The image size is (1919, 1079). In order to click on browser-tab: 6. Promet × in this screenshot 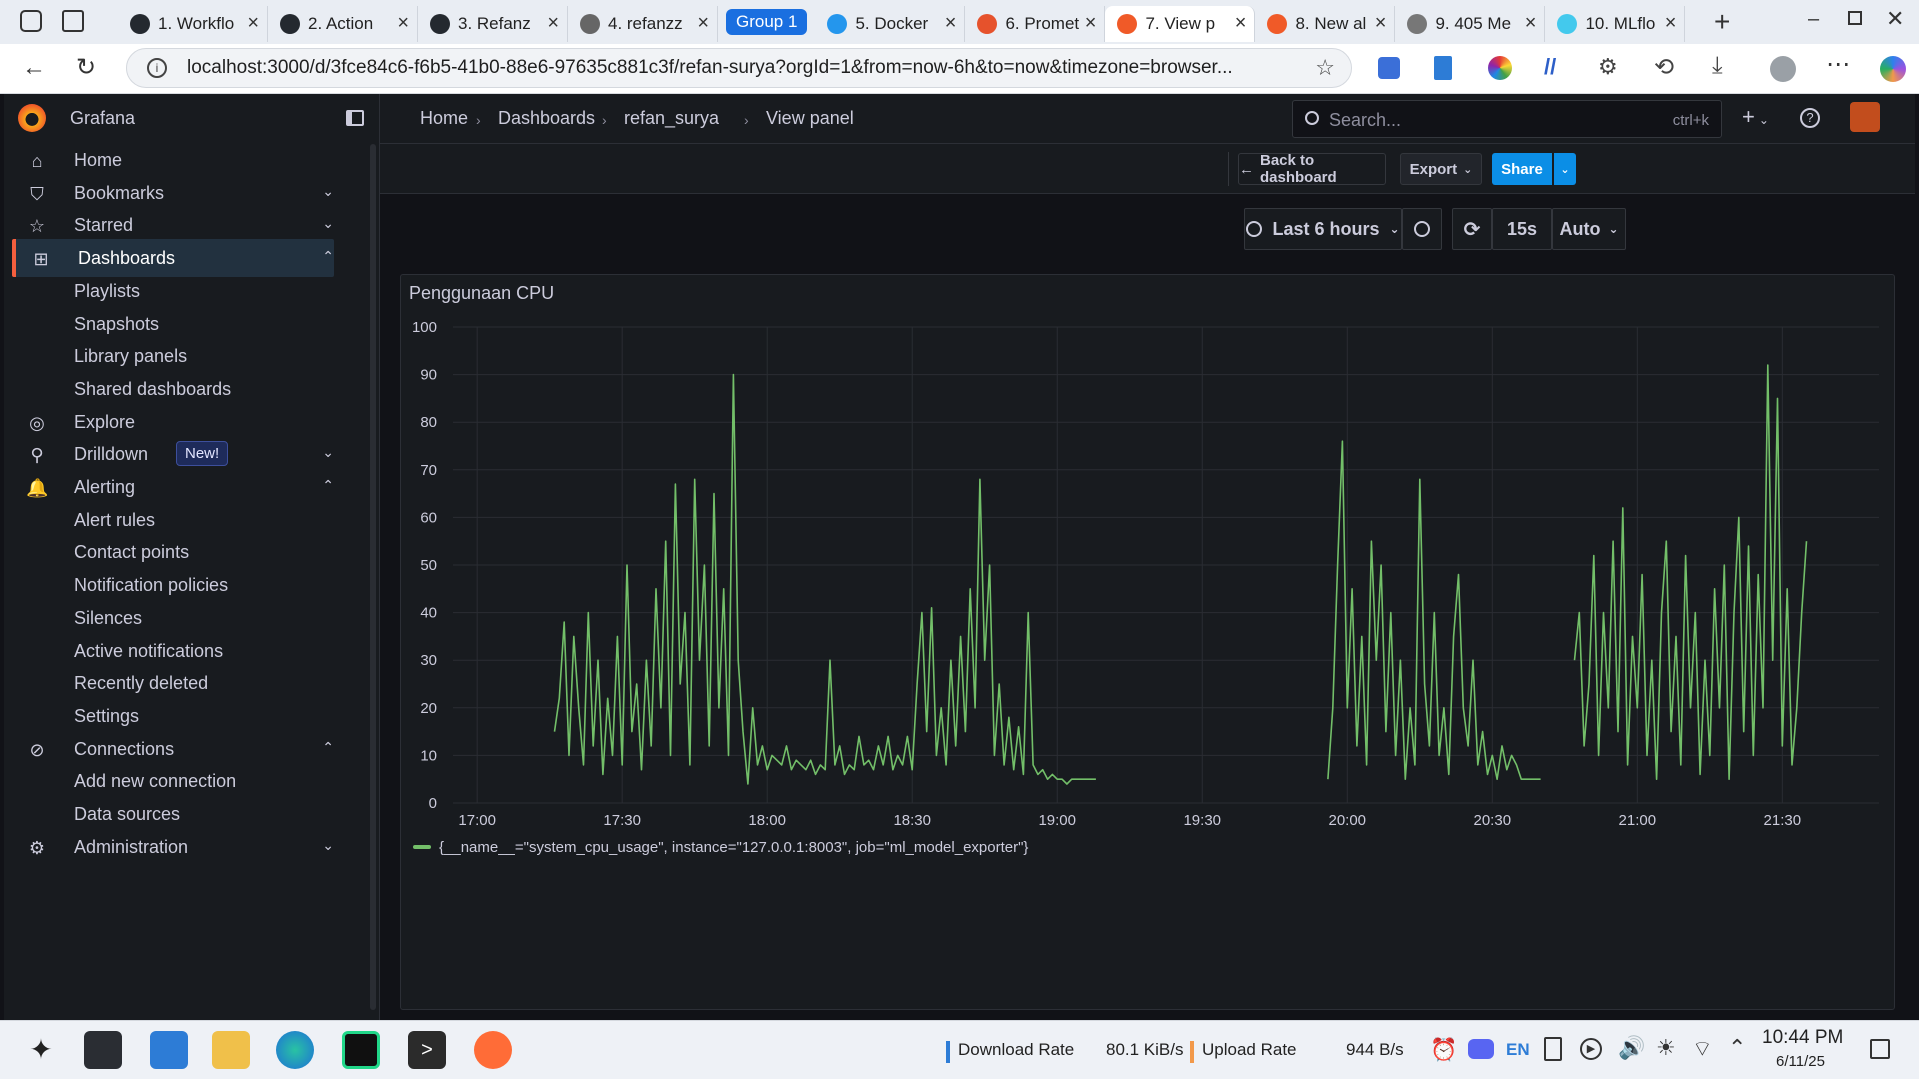, I will do `click(1035, 24)`.